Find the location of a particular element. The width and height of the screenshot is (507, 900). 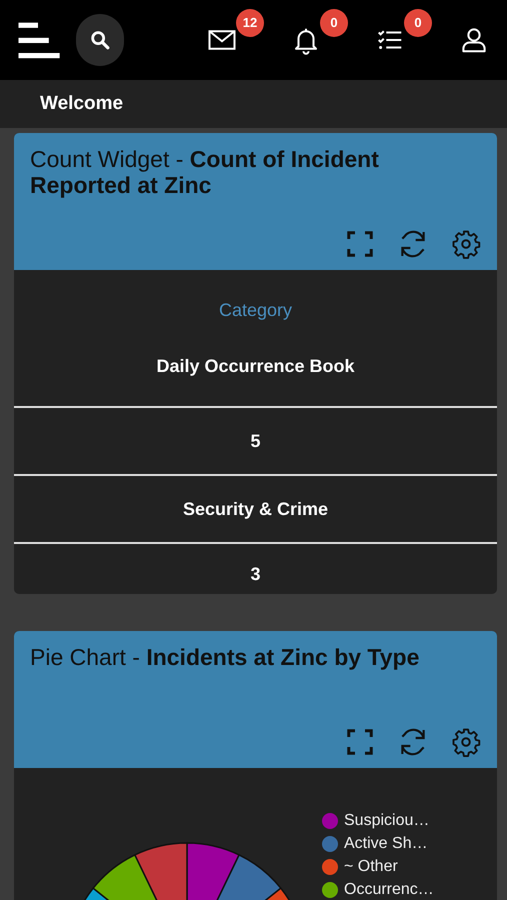

search-icon is located at coordinates (100, 40).